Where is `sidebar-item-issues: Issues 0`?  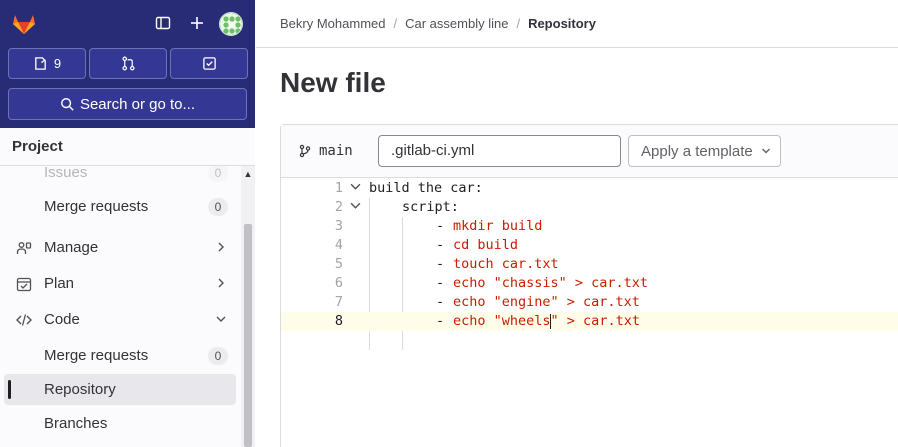 sidebar-item-issues: Issues 0 is located at coordinates (120, 177).